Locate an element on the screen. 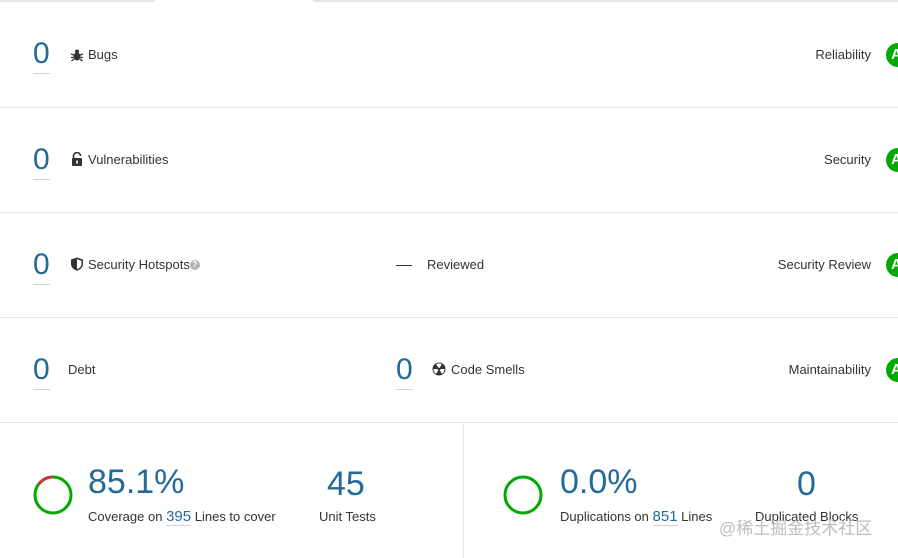  vulnerabilities-label: Vulnerabilities is located at coordinates (128, 159).